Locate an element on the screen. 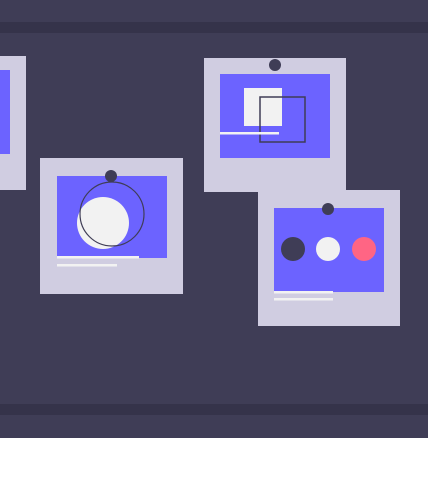 This screenshot has width=428, height=481. card-partial-left is located at coordinates (13, 123).